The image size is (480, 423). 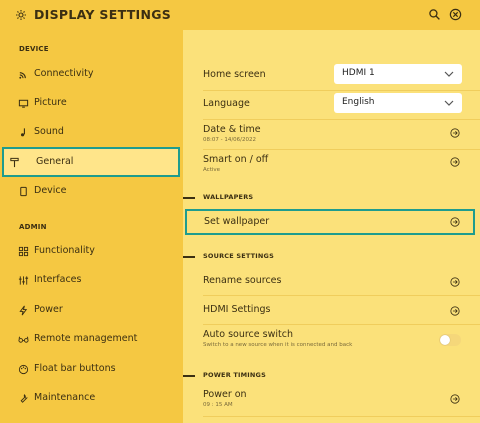 What do you see at coordinates (248, 334) in the screenshot?
I see `auto-source-switch-label: Auto source switch` at bounding box center [248, 334].